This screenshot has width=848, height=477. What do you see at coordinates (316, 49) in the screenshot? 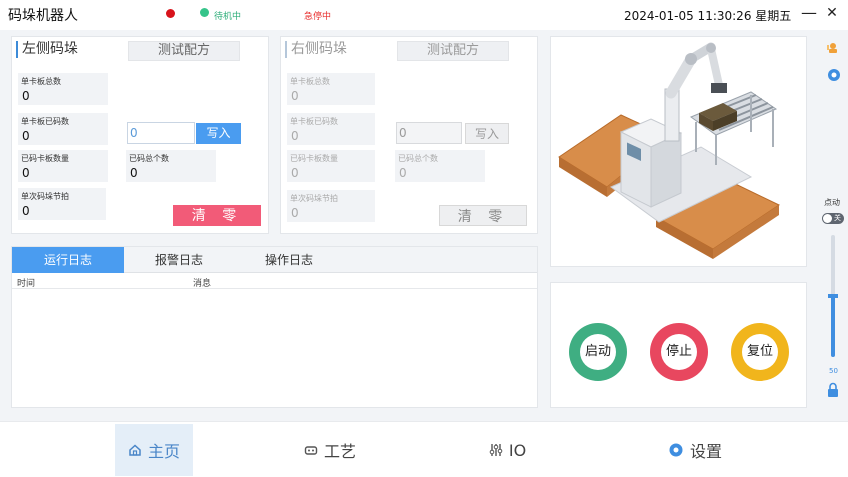
I see `right-panel-title: 右侧码垛` at bounding box center [316, 49].